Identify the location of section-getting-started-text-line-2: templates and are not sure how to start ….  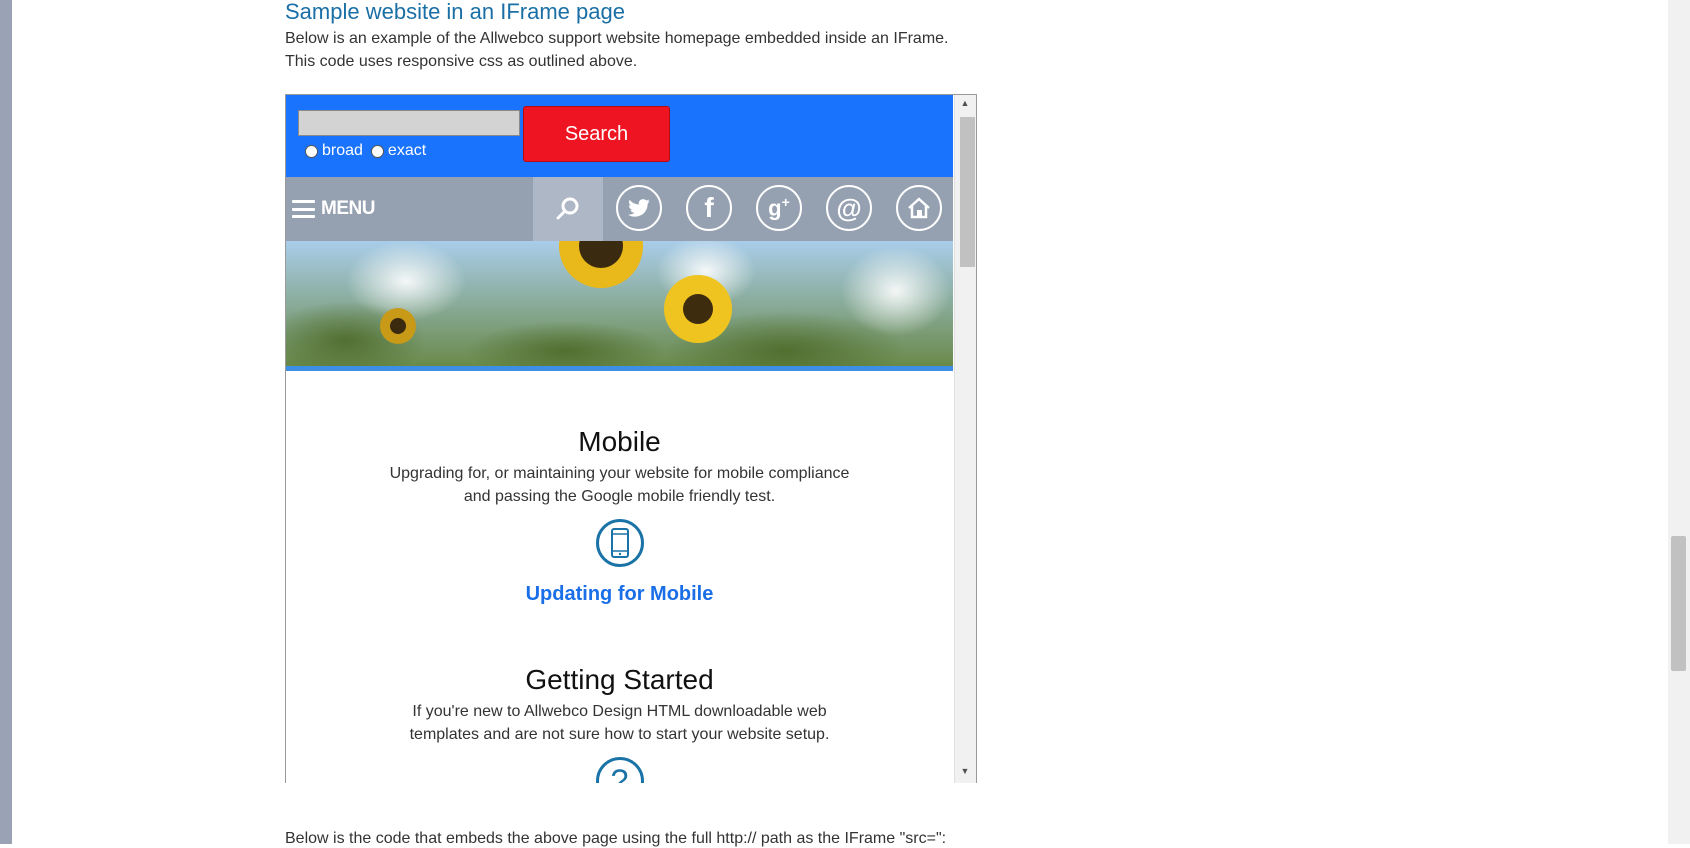
(619, 734).